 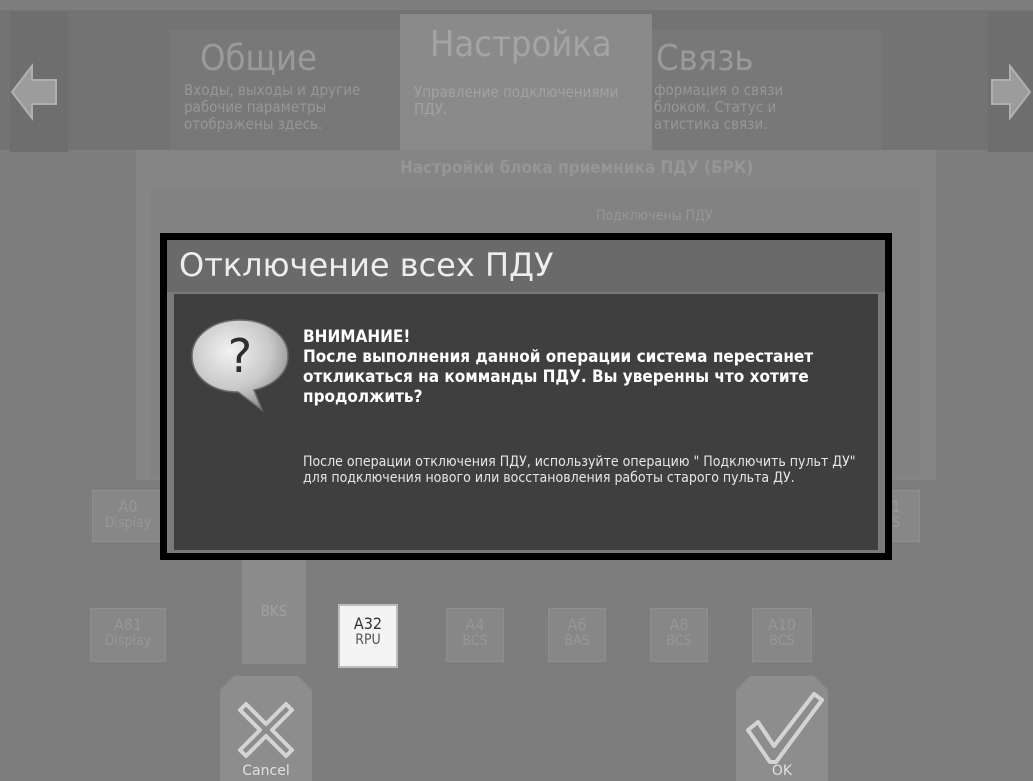 I want to click on close-icon, so click(x=266, y=730).